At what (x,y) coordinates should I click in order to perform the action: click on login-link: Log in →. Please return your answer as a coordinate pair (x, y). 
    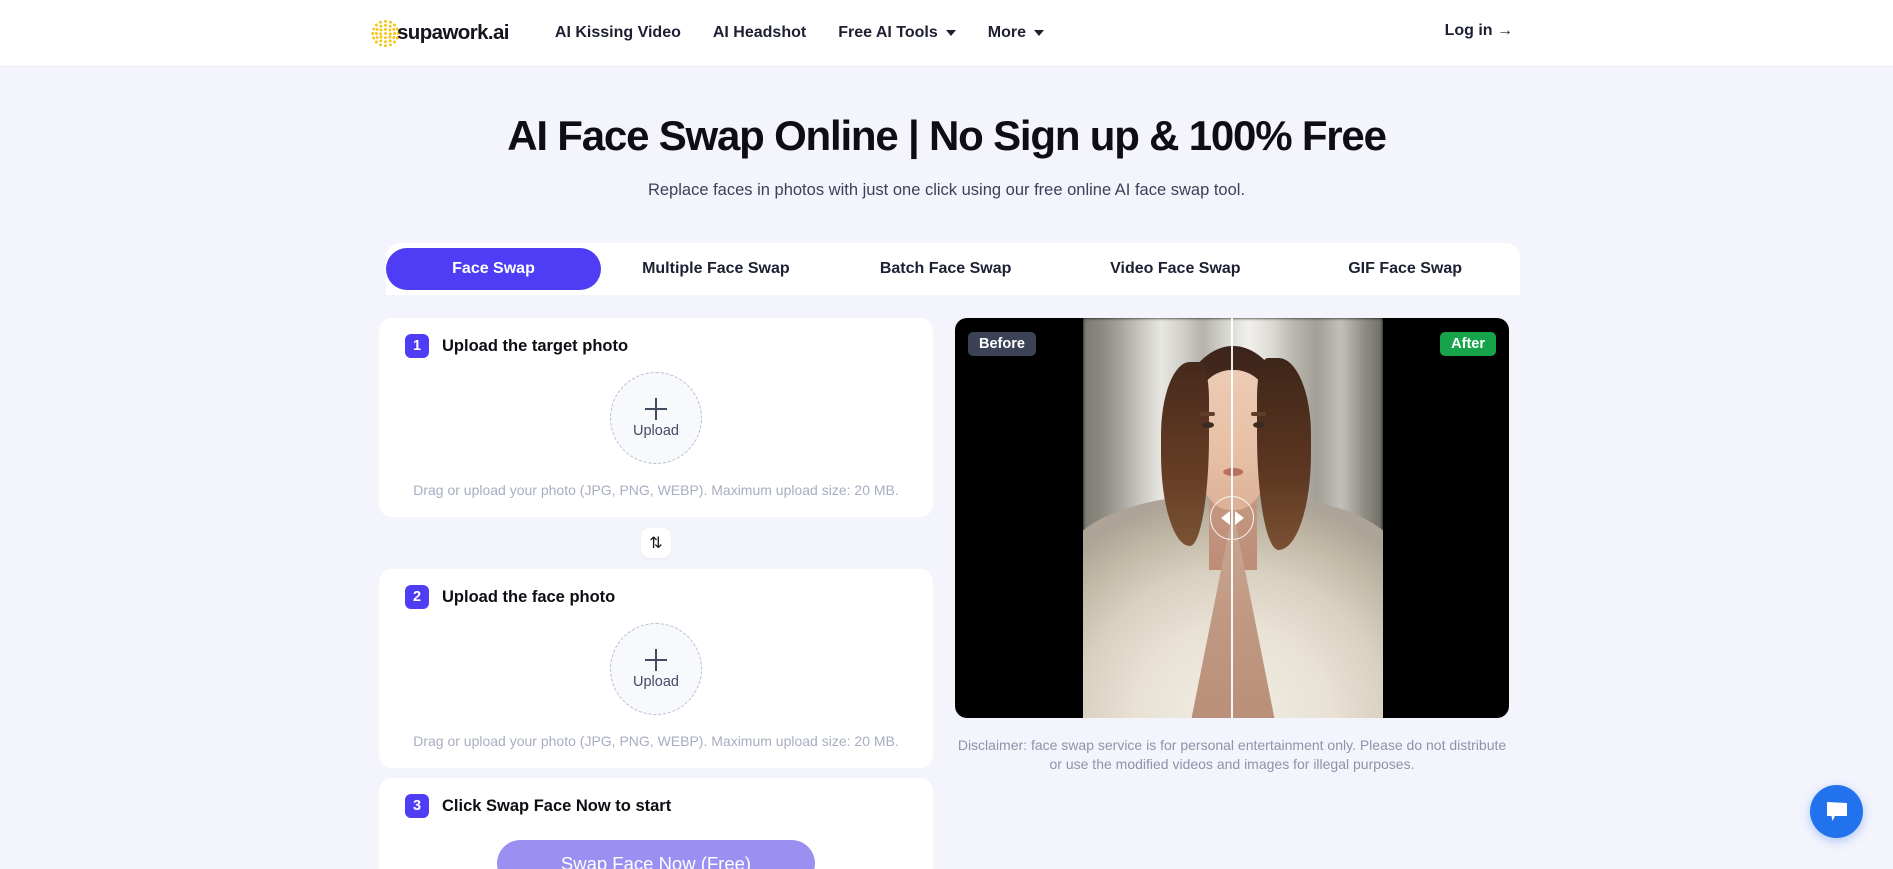
    Looking at the image, I should click on (1479, 31).